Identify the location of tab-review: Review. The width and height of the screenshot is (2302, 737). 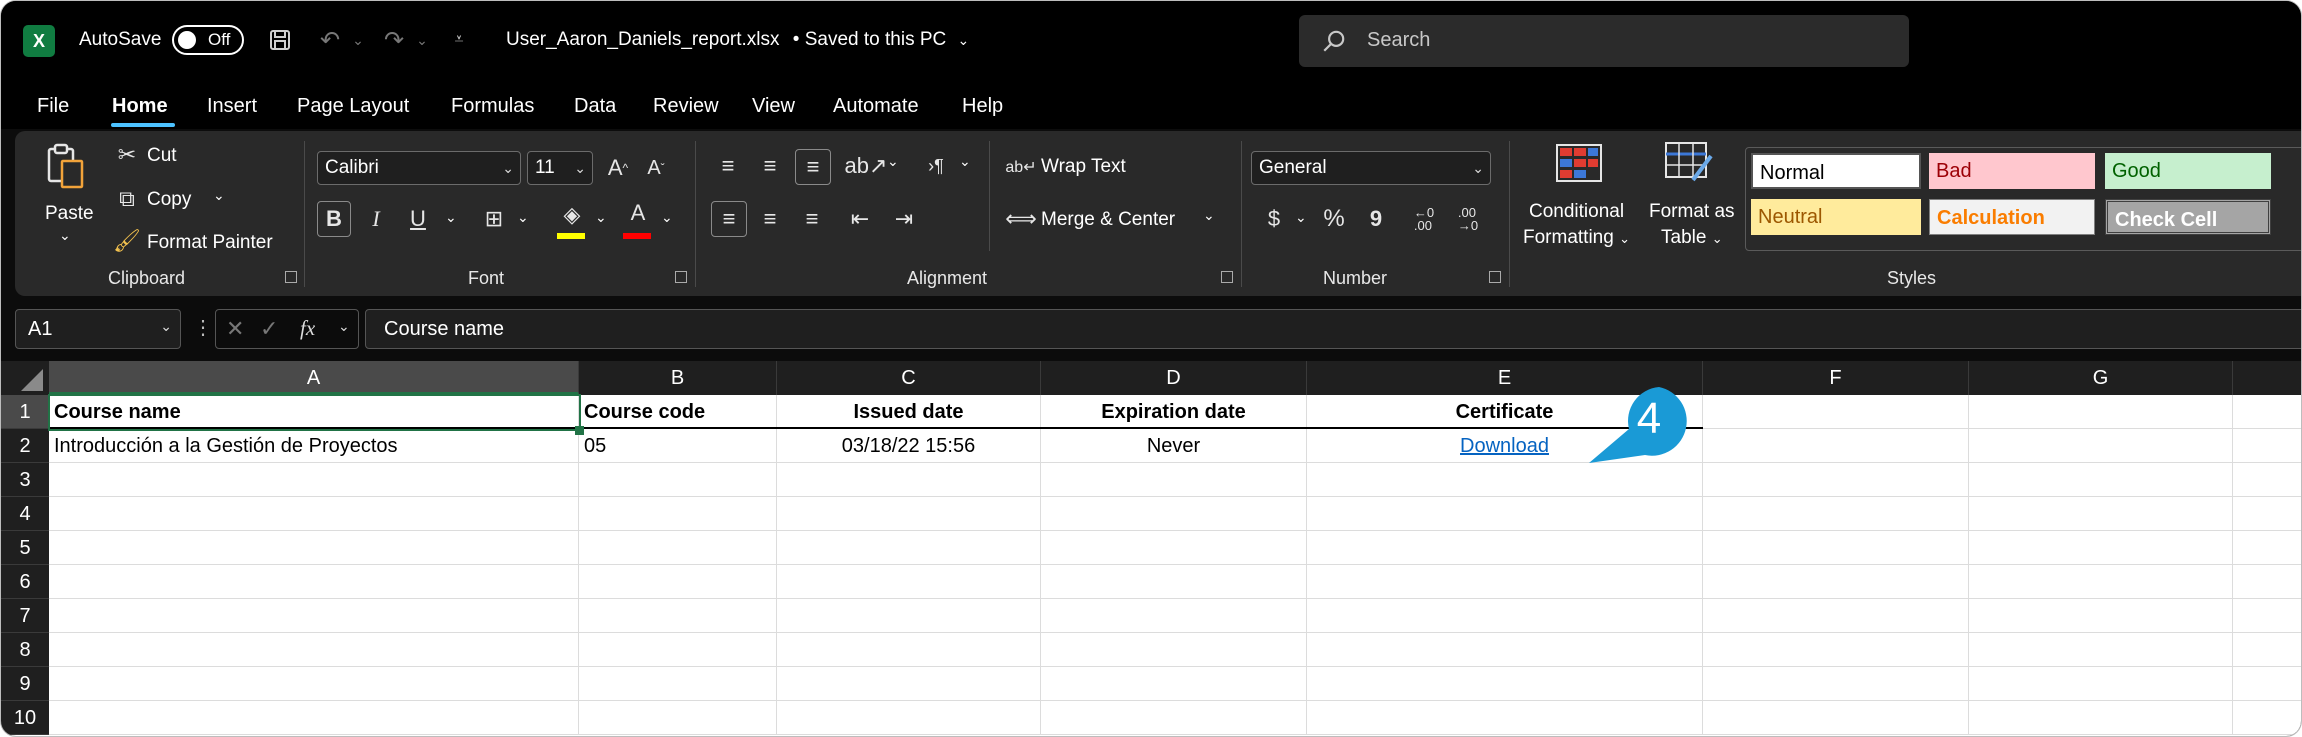
(686, 106).